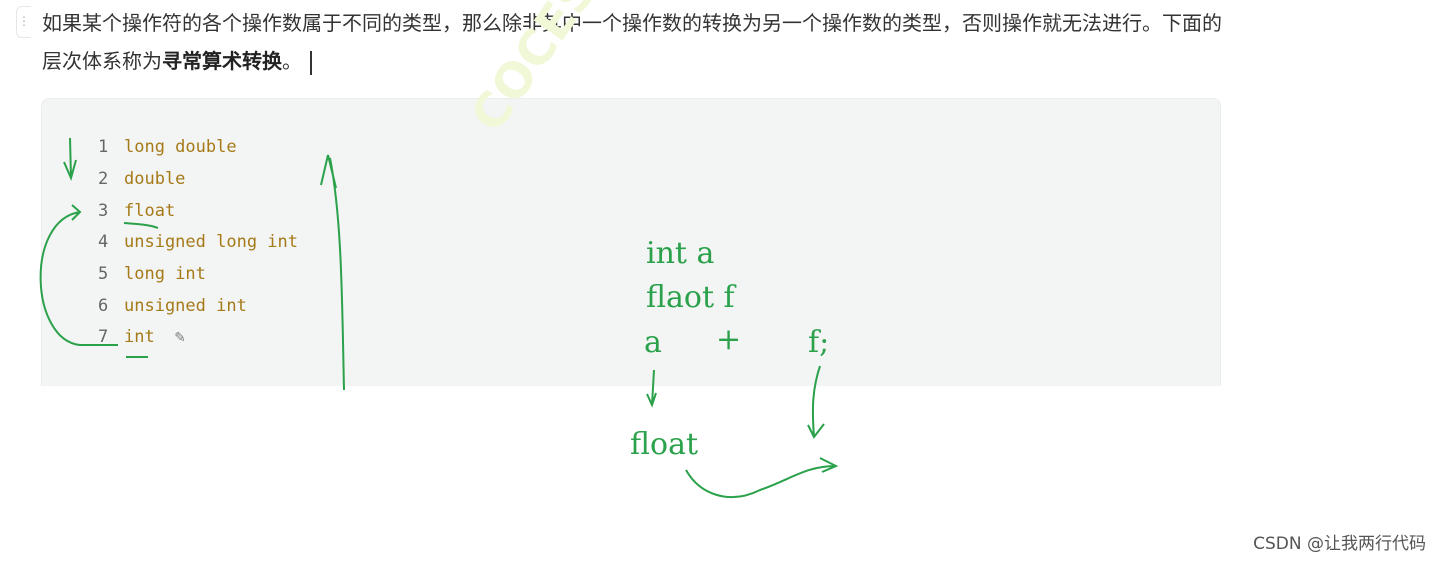 The height and width of the screenshot is (562, 1440). Describe the element at coordinates (816, 402) in the screenshot. I see `f-down-arrow` at that location.